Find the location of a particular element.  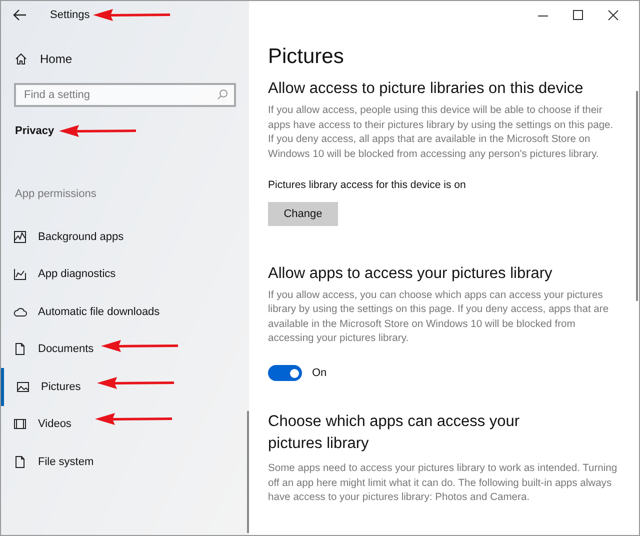

description-text: Some apps need to access your pictures library to work as intended. Turning off an app here might limit what it can do. The following built-in apps always have access to your pictures library: Photos and Camera. is located at coordinates (443, 484).